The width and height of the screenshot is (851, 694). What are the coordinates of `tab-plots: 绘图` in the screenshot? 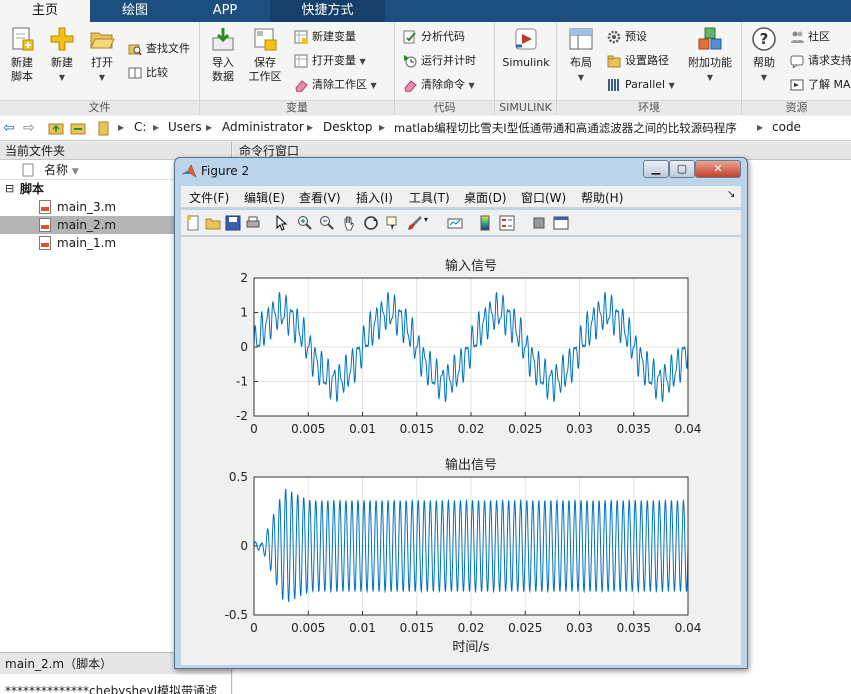 It's located at (135, 11).